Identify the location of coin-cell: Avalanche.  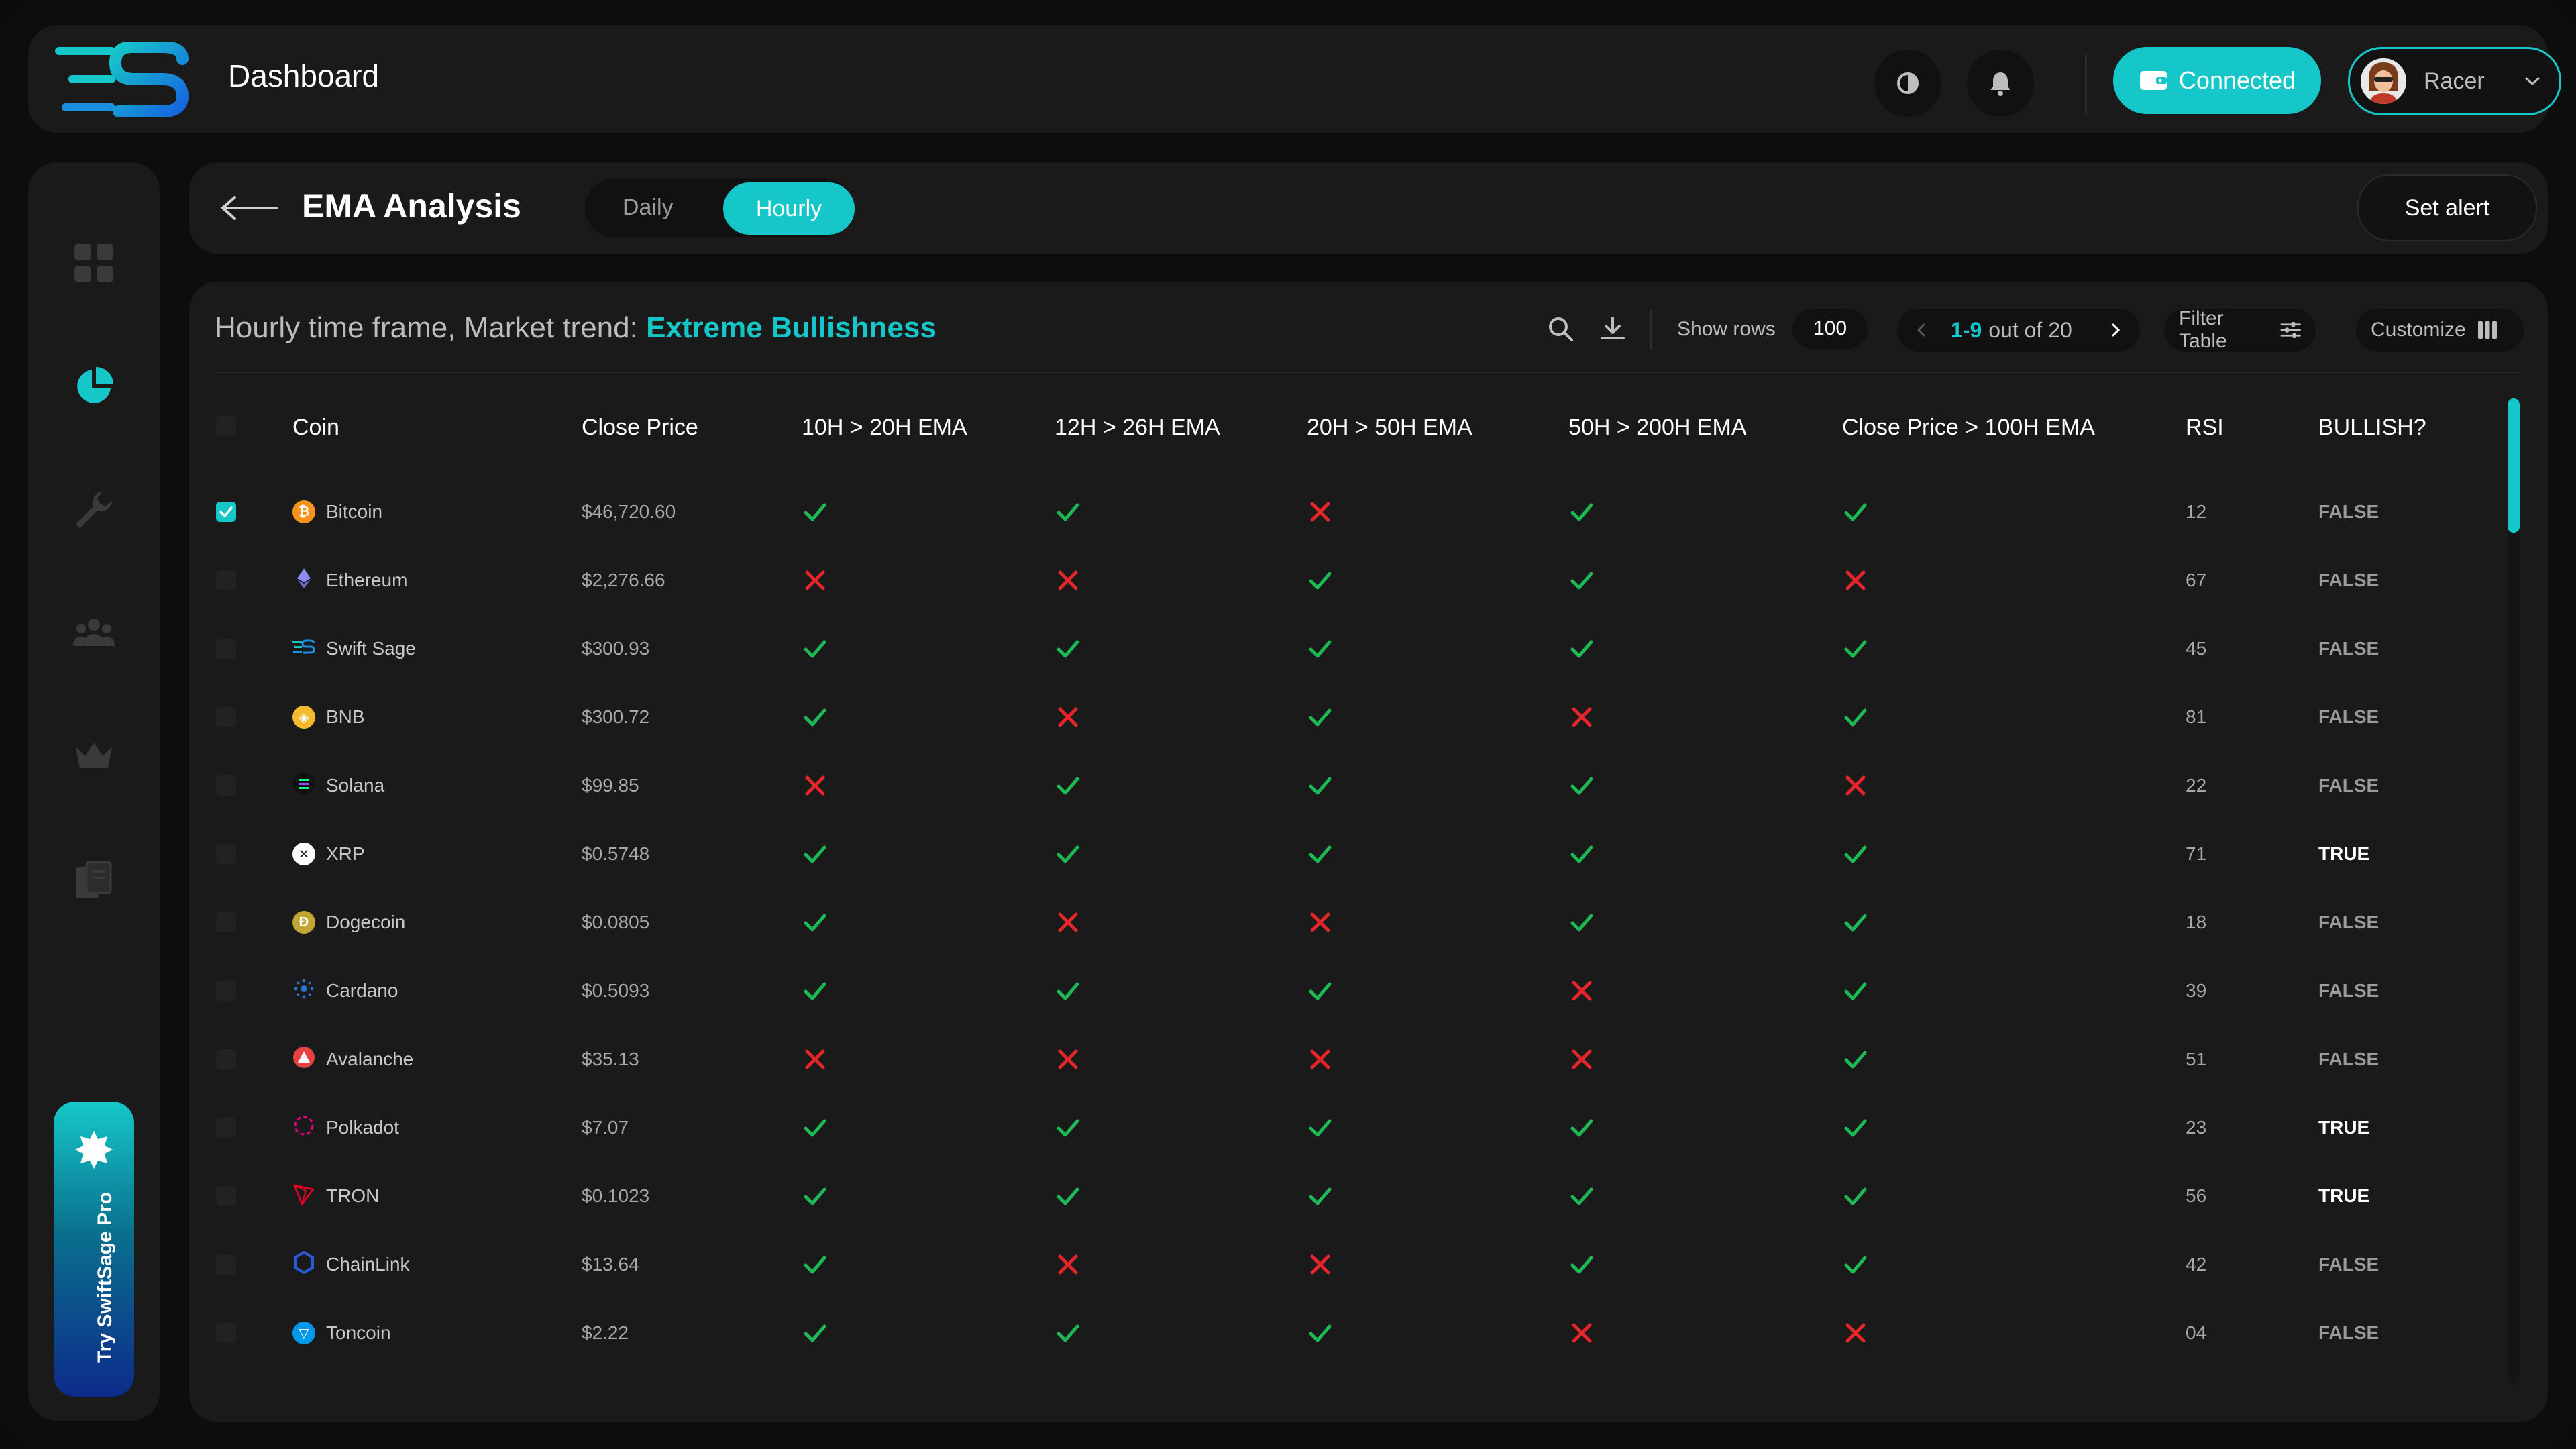
(352, 1059).